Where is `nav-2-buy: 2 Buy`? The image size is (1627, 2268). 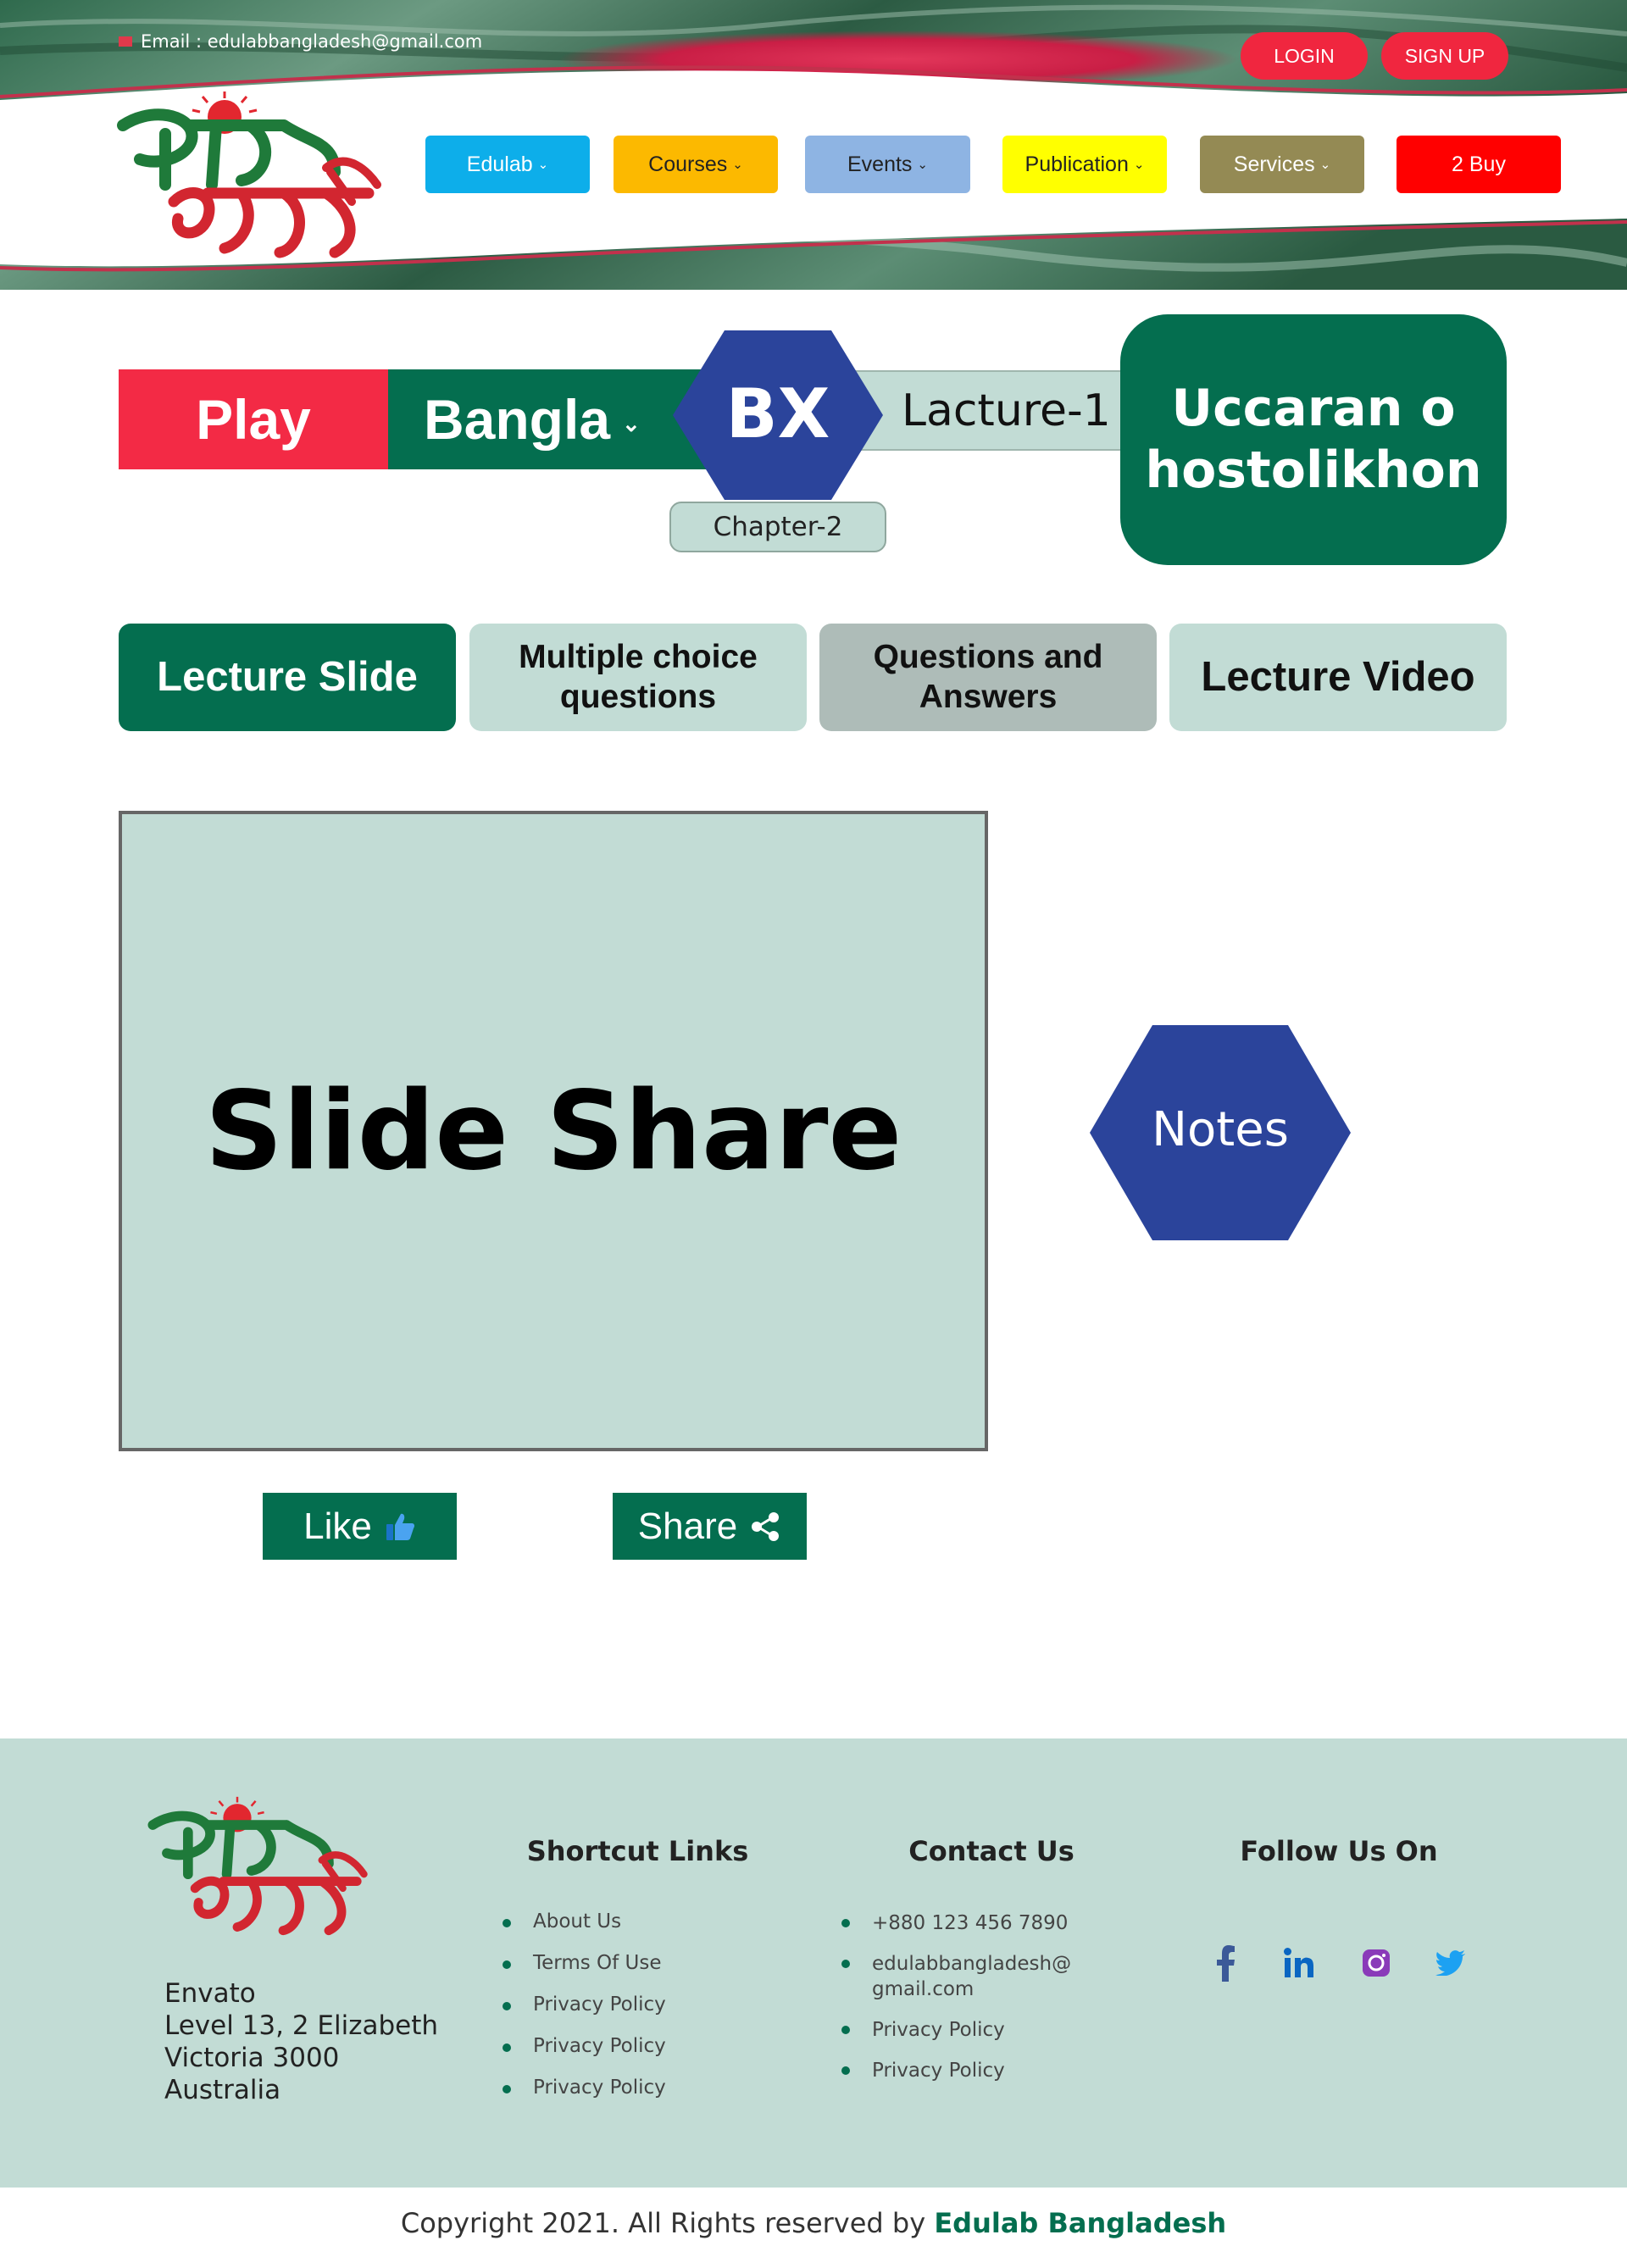 nav-2-buy: 2 Buy is located at coordinates (1479, 164).